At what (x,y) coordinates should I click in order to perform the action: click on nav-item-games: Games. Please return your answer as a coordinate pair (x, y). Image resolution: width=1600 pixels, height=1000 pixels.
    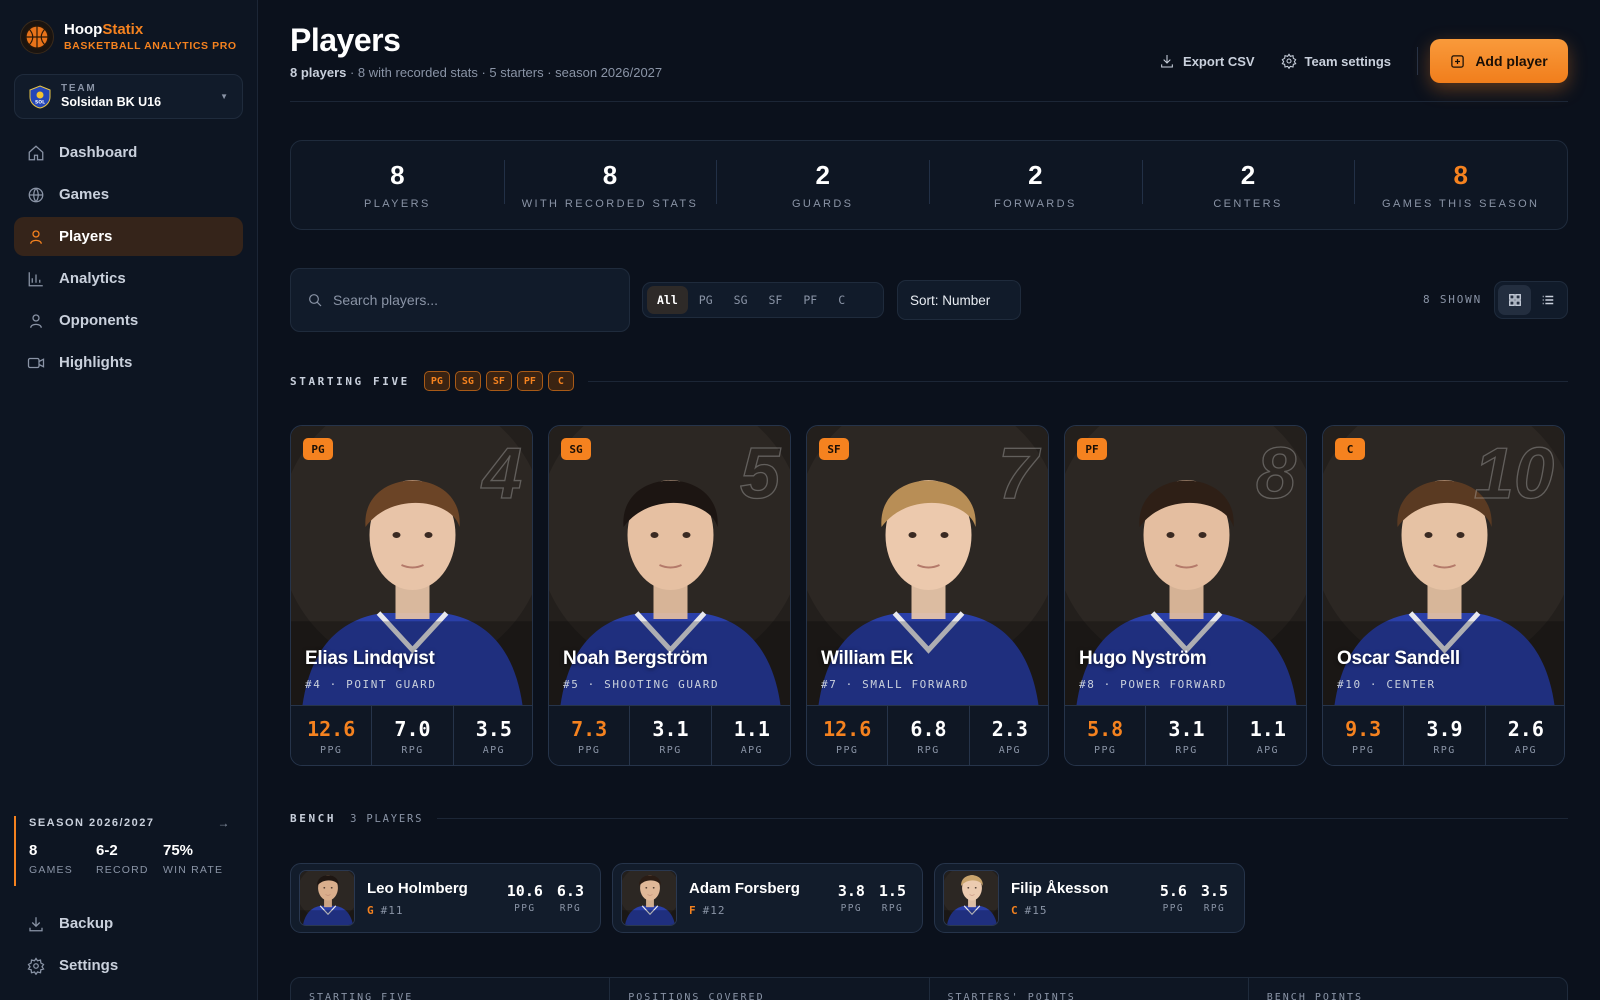
    Looking at the image, I should click on (128, 194).